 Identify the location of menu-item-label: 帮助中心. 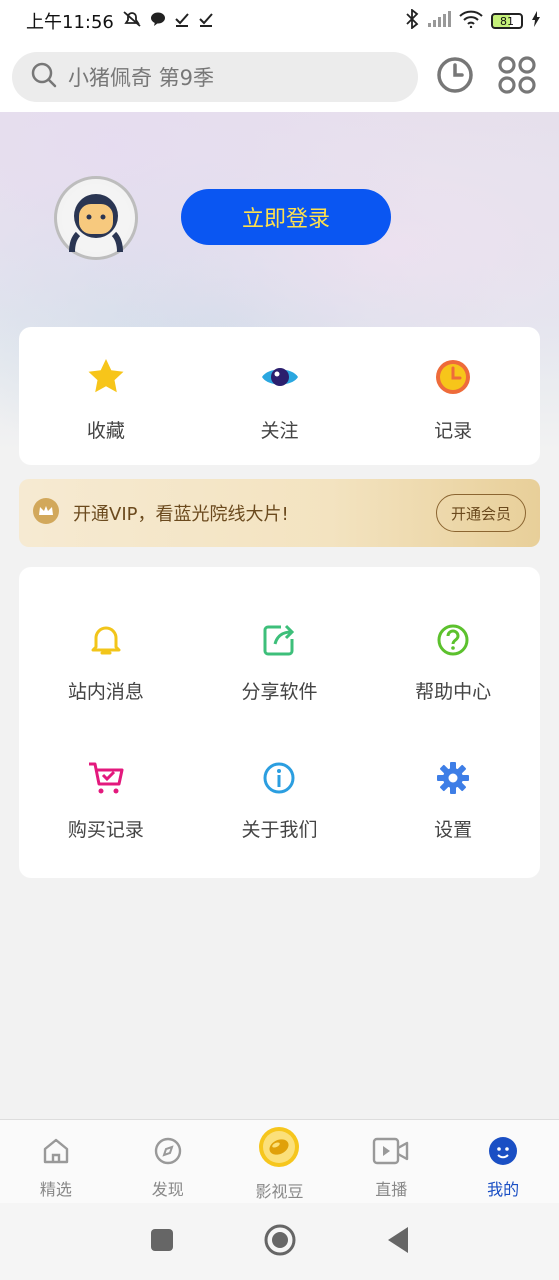
(453, 692).